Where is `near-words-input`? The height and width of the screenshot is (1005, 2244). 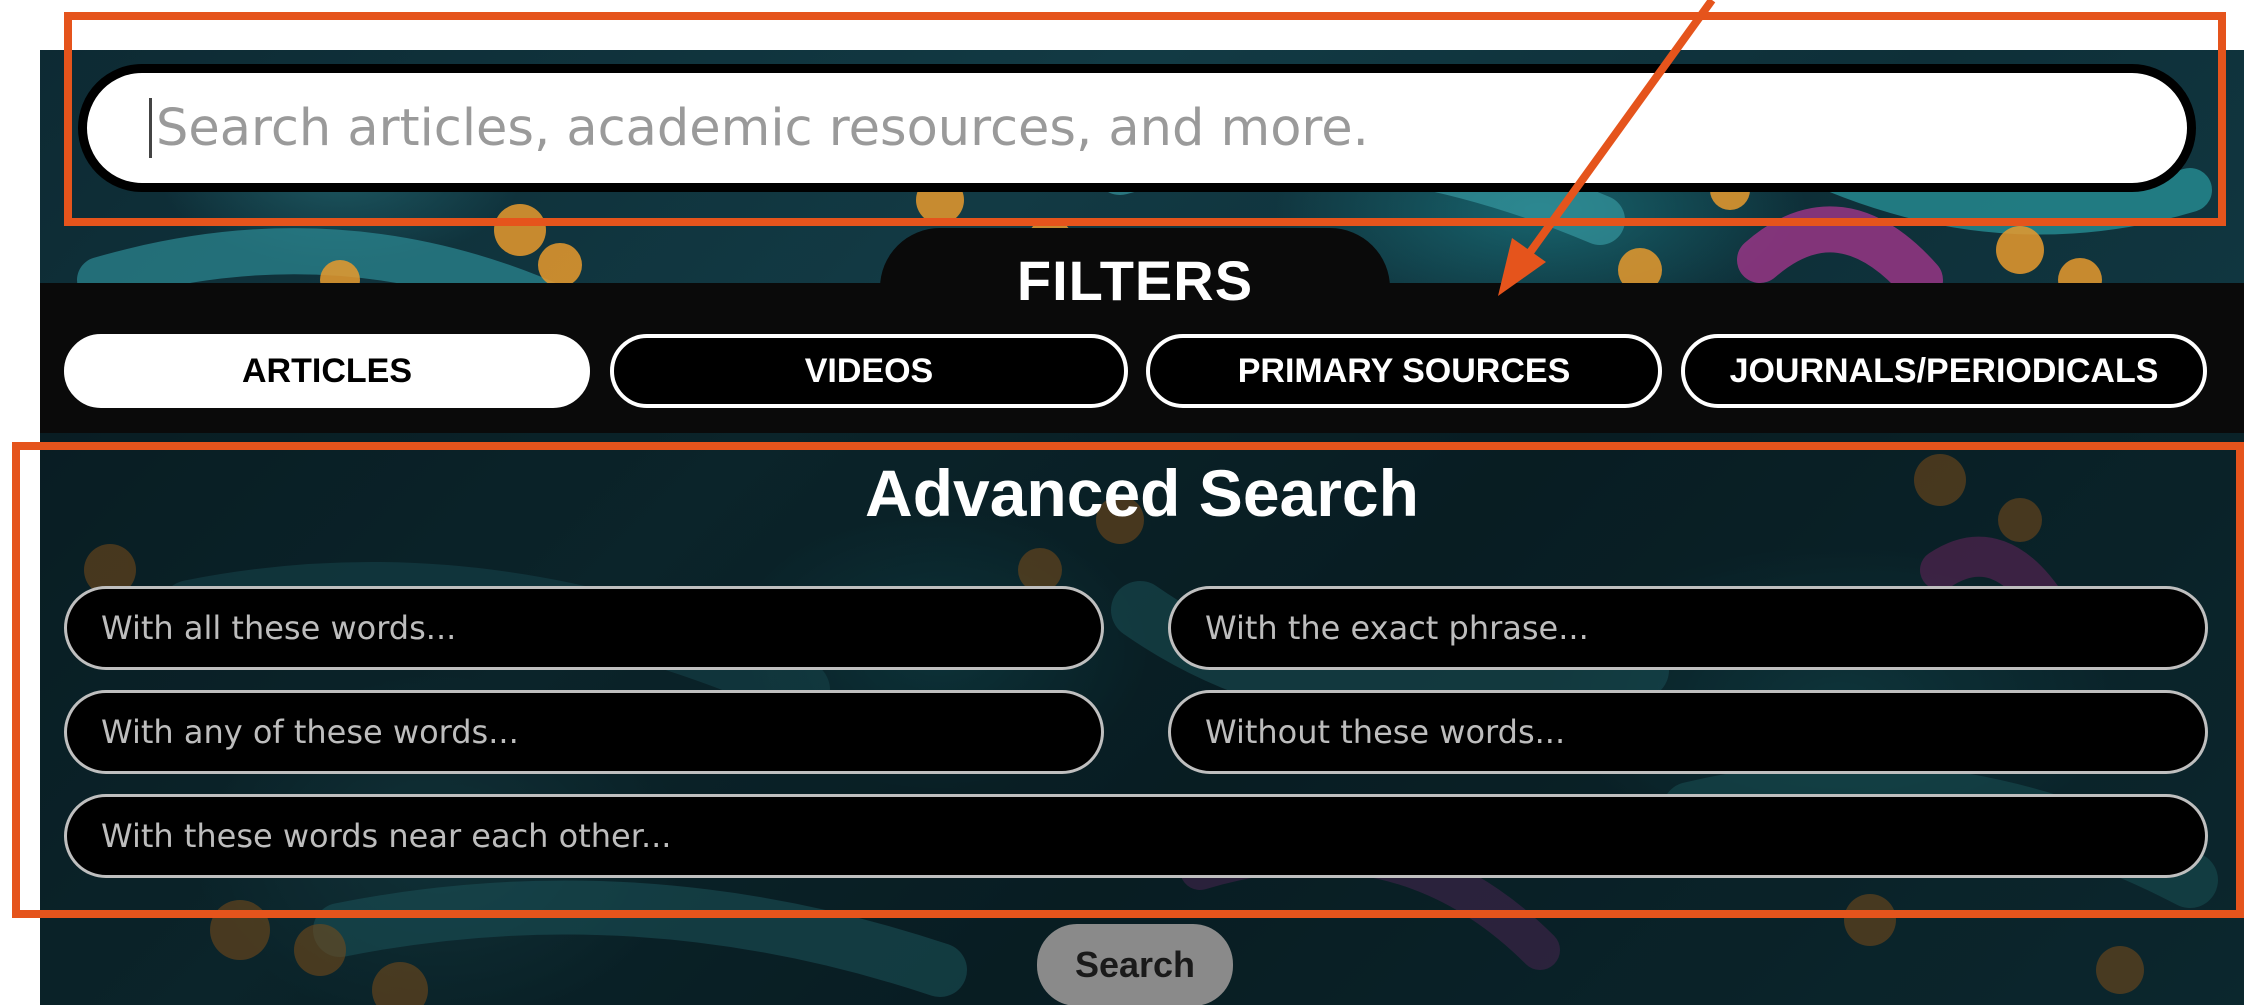
near-words-input is located at coordinates (1063, 836).